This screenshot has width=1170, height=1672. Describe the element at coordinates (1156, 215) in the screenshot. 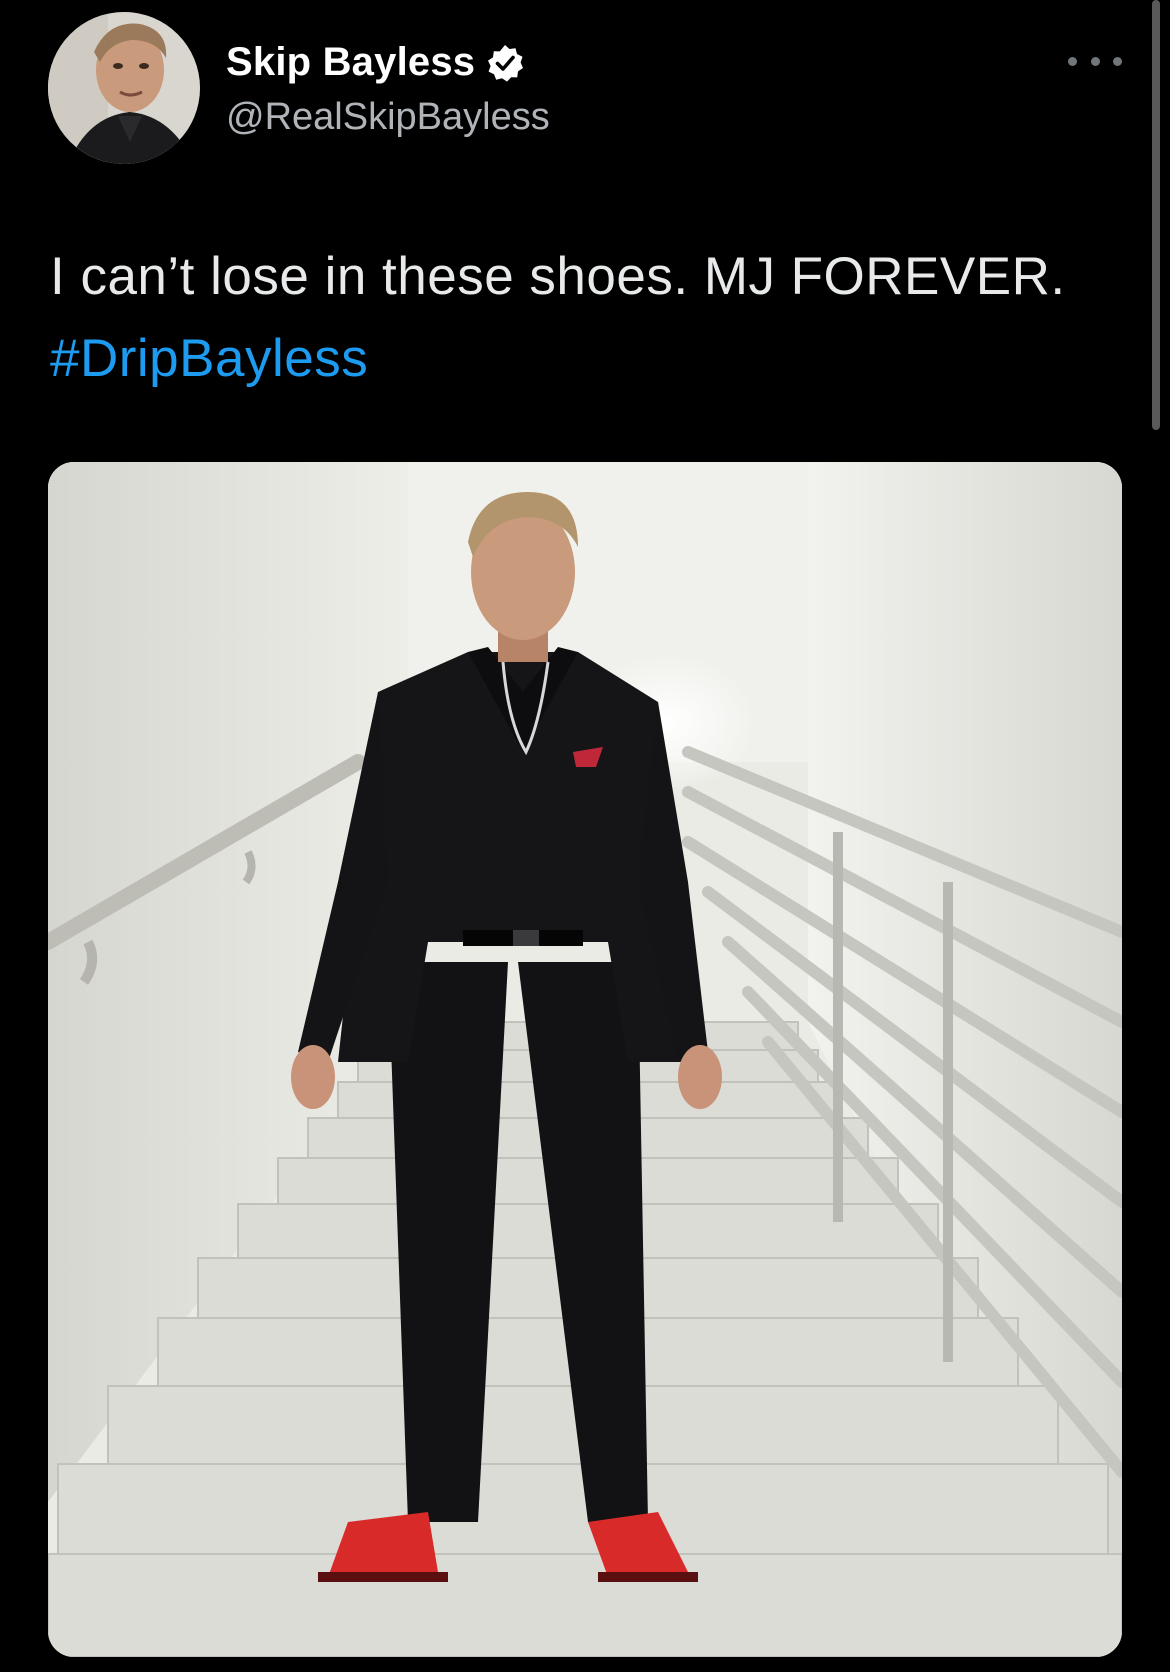

I see `scrollbar` at that location.